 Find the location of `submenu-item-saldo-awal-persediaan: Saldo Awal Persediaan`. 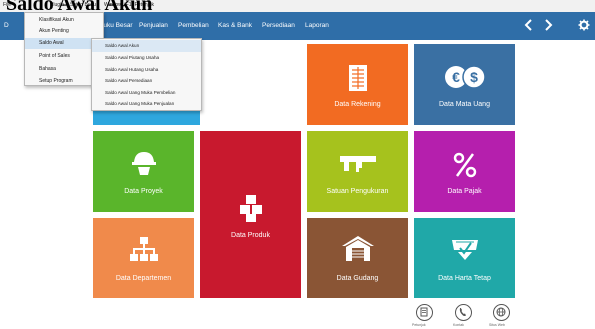

submenu-item-saldo-awal-persediaan: Saldo Awal Persediaan is located at coordinates (146, 81).